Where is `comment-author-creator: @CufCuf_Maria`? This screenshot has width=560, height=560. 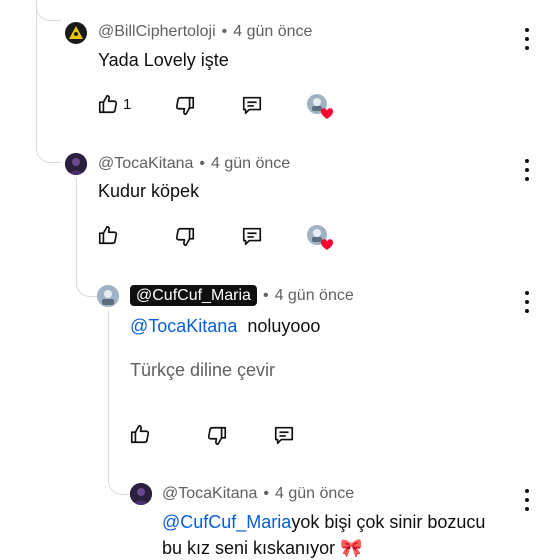 comment-author-creator: @CufCuf_Maria is located at coordinates (193, 295).